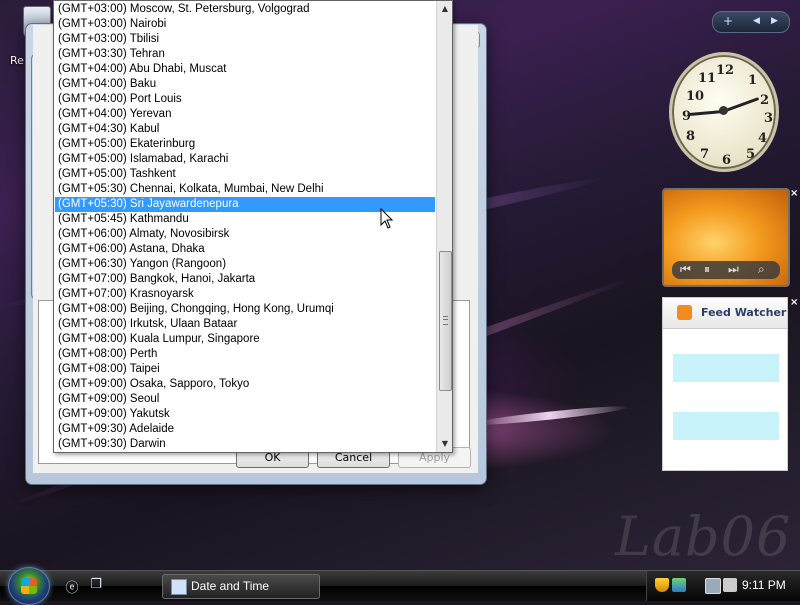 The height and width of the screenshot is (605, 800). I want to click on clock-numeral: 6, so click(727, 160).